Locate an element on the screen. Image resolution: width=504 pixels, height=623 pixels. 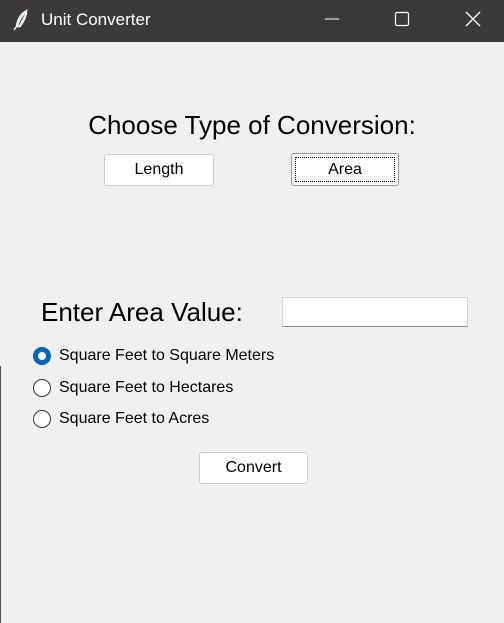
title-bar: Unit Converter is located at coordinates (252, 21).